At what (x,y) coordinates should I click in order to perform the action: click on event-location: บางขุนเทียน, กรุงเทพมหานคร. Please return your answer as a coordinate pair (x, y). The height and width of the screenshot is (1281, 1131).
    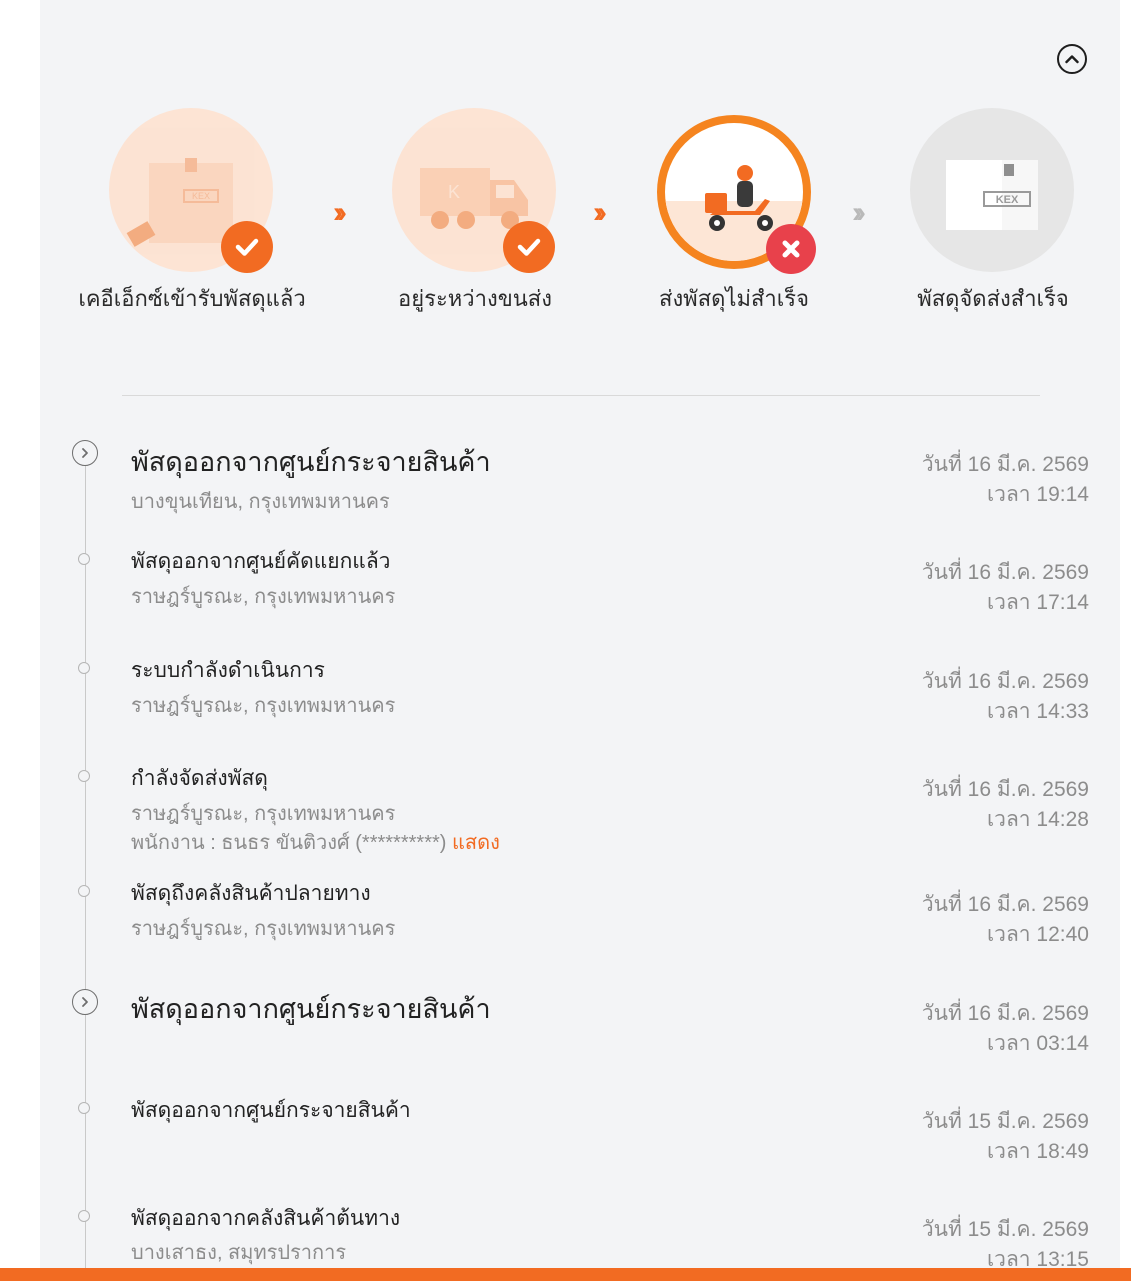
    Looking at the image, I should click on (260, 502).